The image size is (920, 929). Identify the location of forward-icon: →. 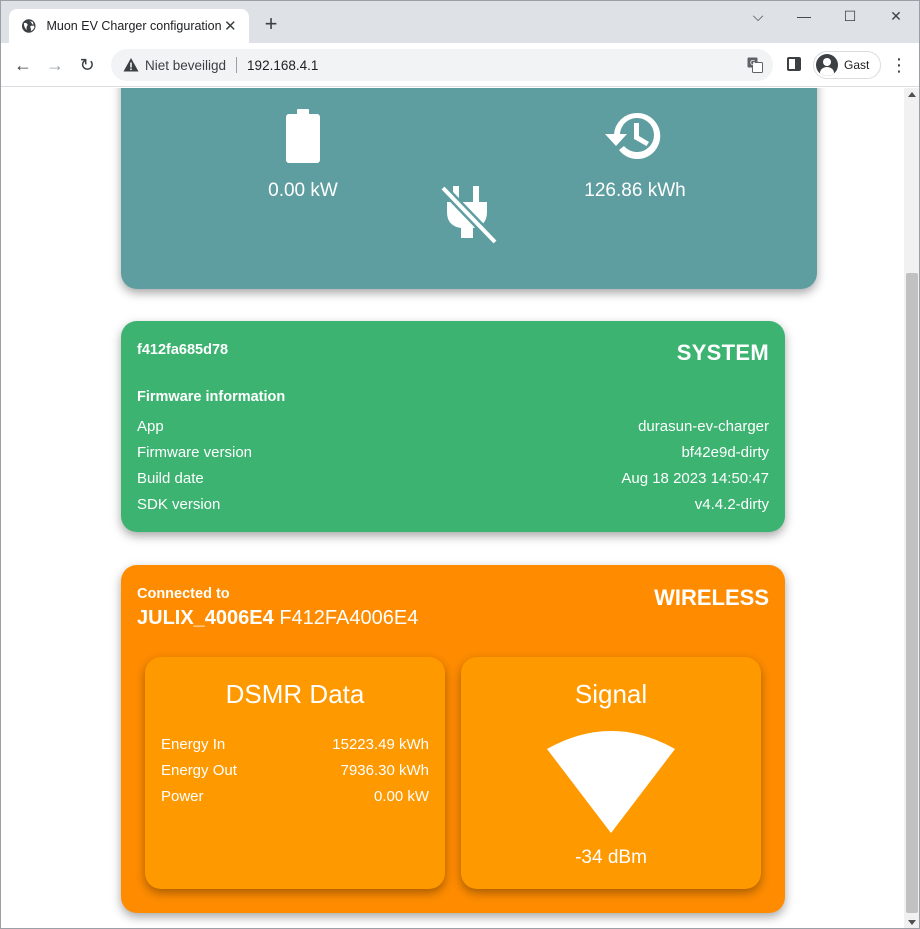
(55, 65).